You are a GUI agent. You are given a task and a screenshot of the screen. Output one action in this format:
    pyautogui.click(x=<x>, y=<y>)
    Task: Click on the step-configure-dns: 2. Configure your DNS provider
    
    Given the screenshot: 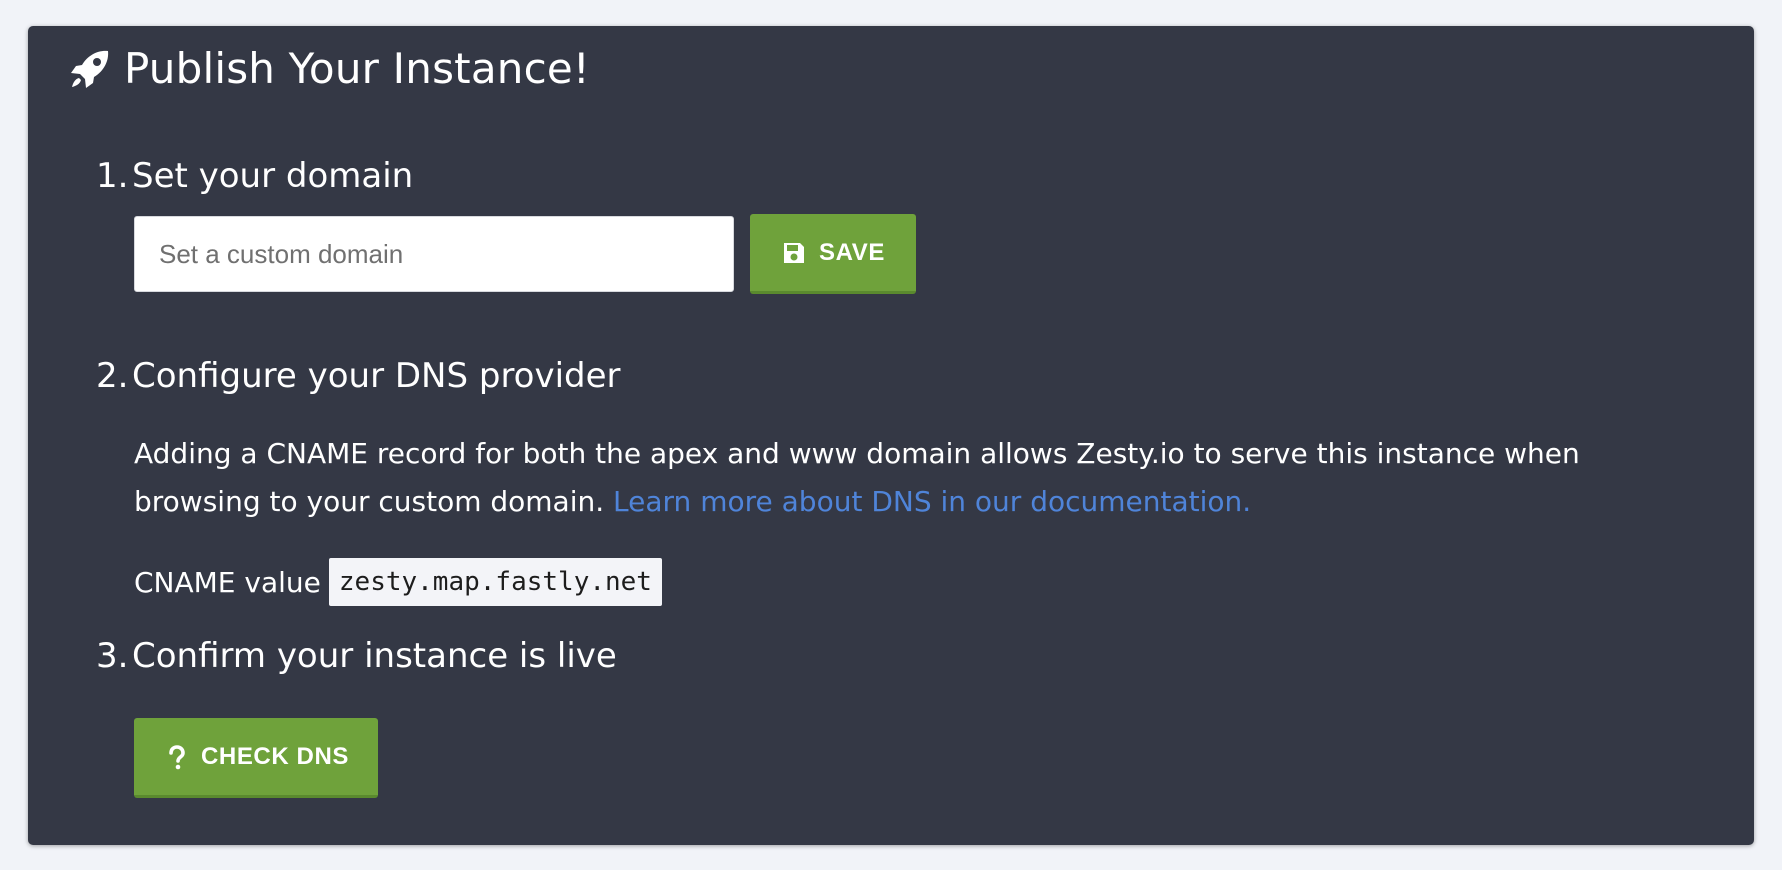 What is the action you would take?
    pyautogui.click(x=358, y=376)
    